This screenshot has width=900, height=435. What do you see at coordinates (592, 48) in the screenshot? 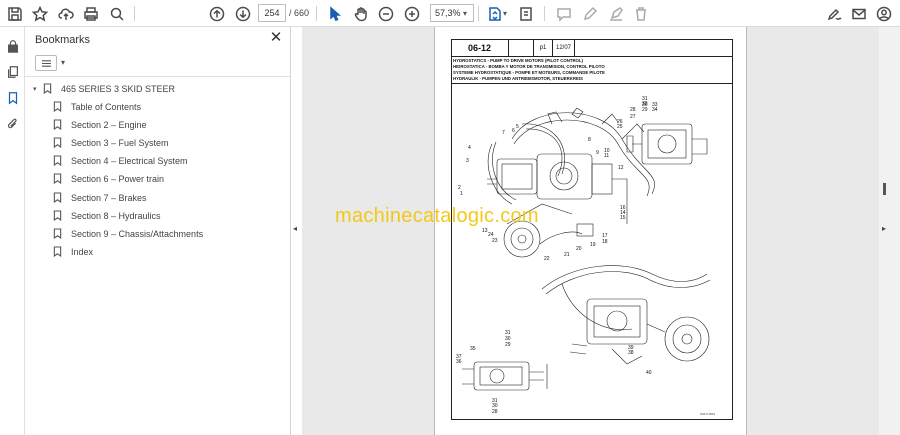
I see `page-header: 06-12 p1 12/07` at bounding box center [592, 48].